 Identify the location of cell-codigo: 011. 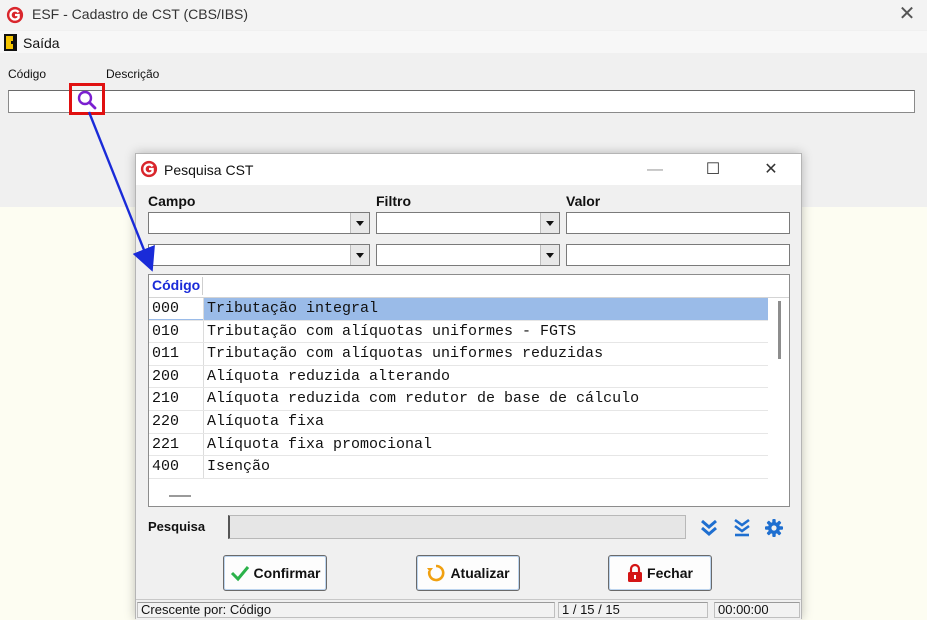
(166, 354).